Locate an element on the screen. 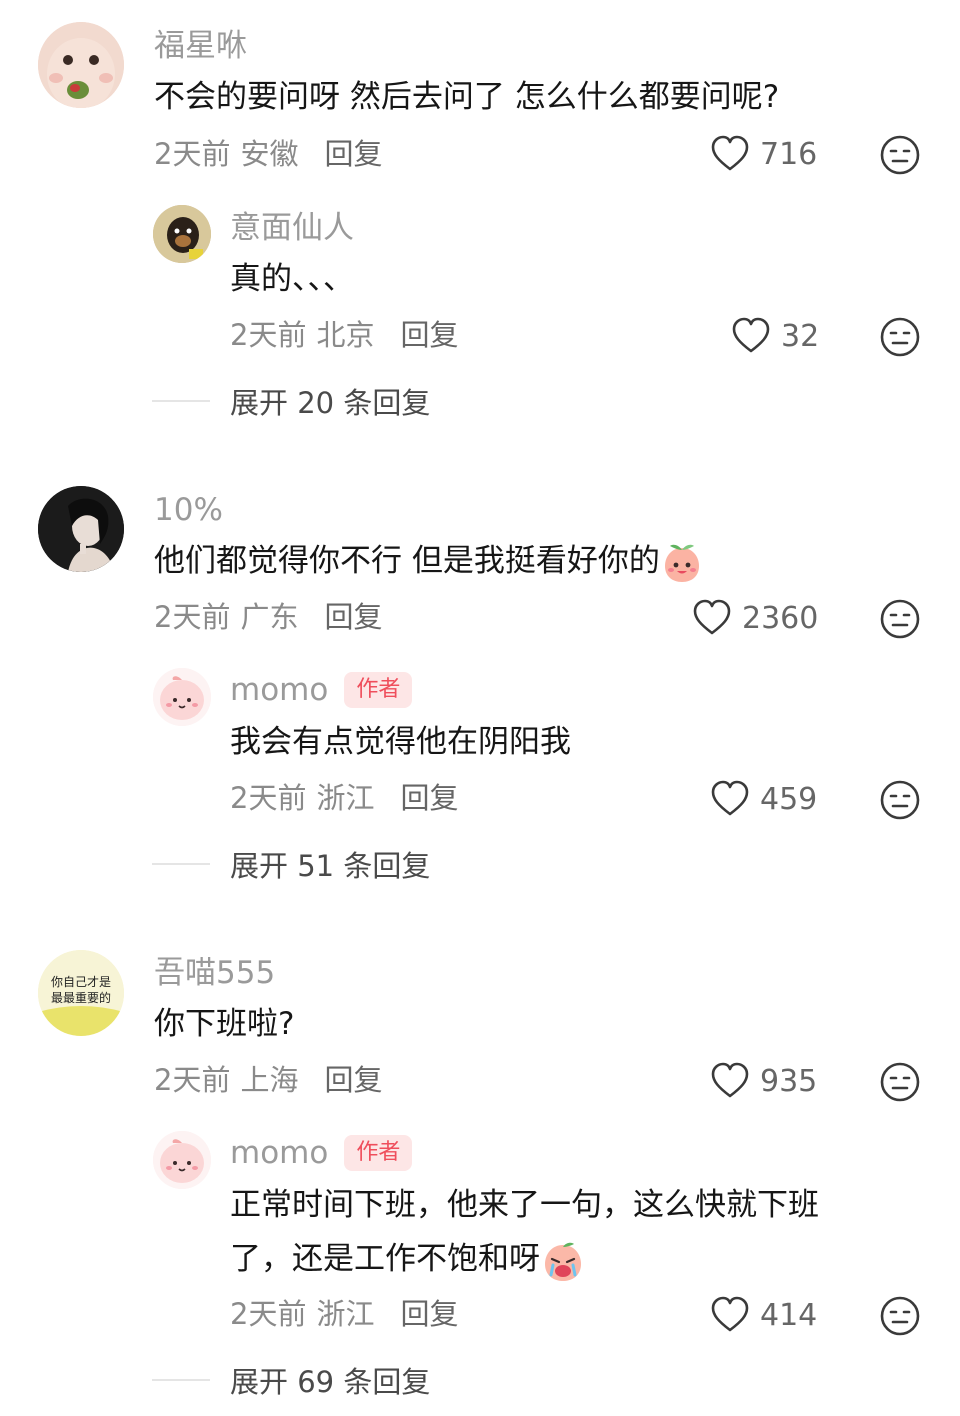  comment-meta: 2天前 广东 回复 is located at coordinates (268, 617).